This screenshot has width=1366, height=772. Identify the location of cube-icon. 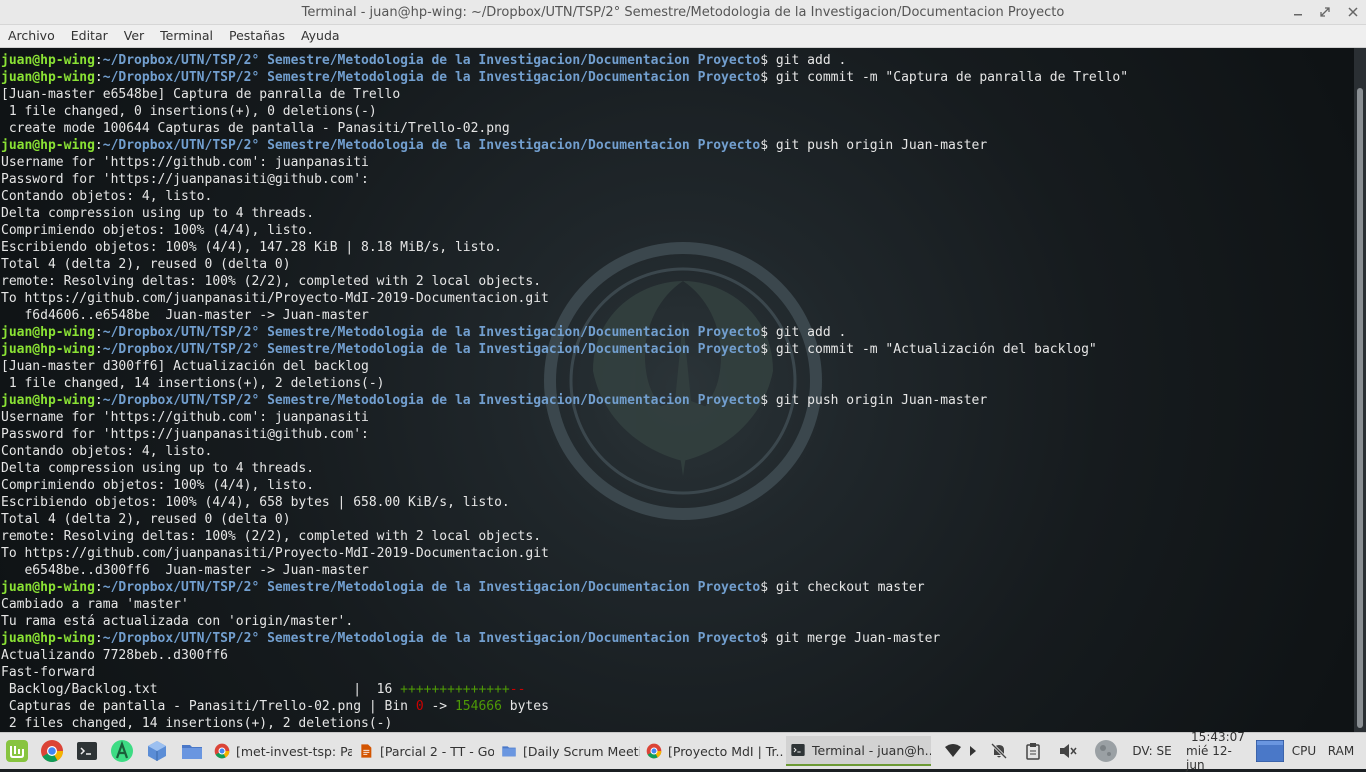
(157, 751).